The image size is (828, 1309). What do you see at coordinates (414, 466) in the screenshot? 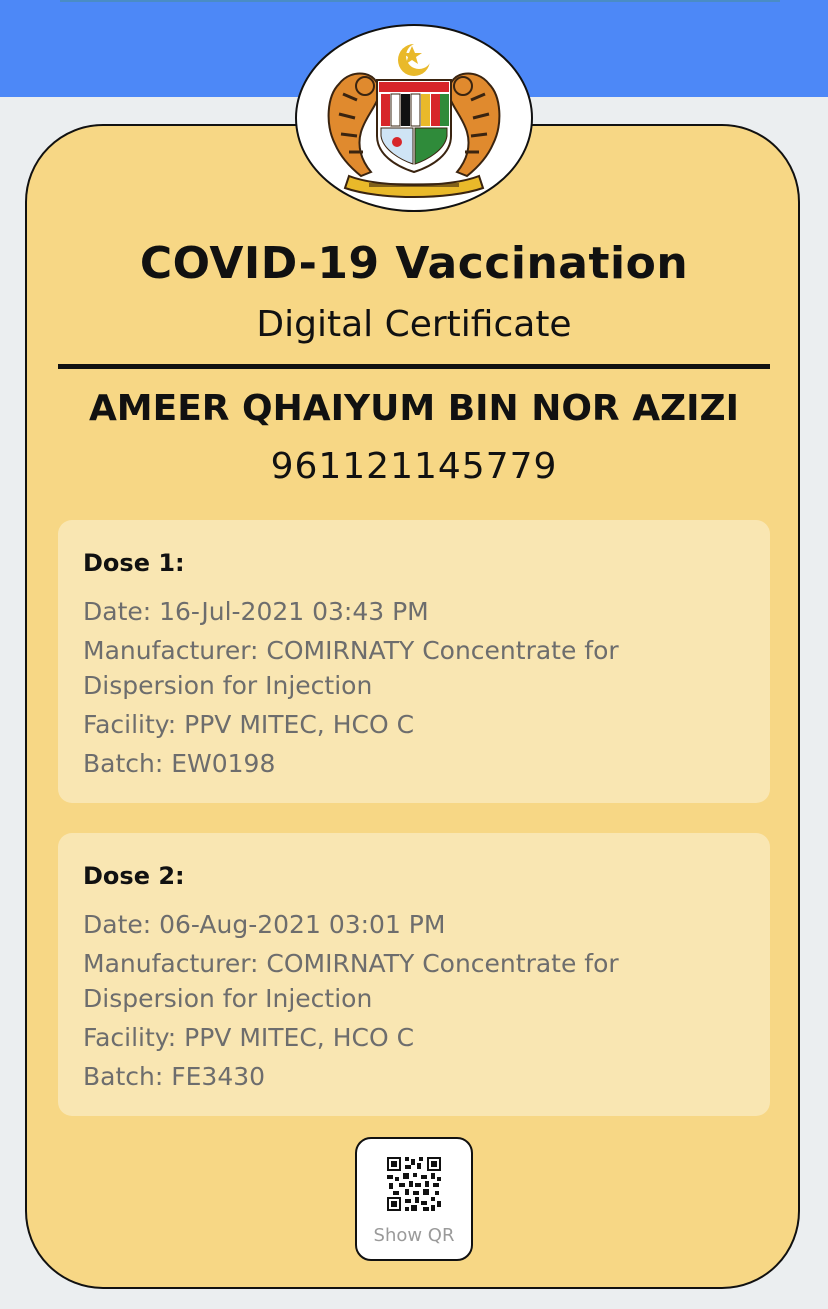
I see `holder-id-number: 961121145779` at bounding box center [414, 466].